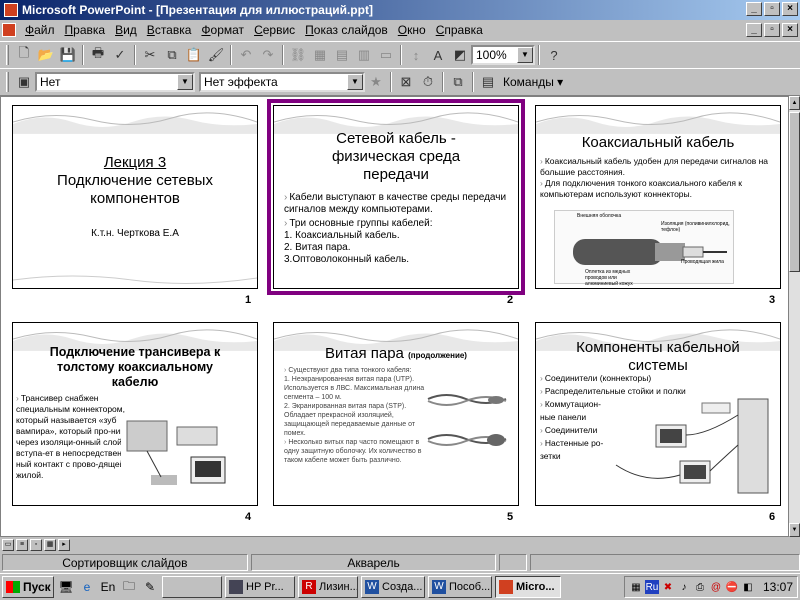 Image resolution: width=800 pixels, height=600 pixels. Describe the element at coordinates (651, 587) in the screenshot. I see `keyboard-layout-icon: Ru` at that location.